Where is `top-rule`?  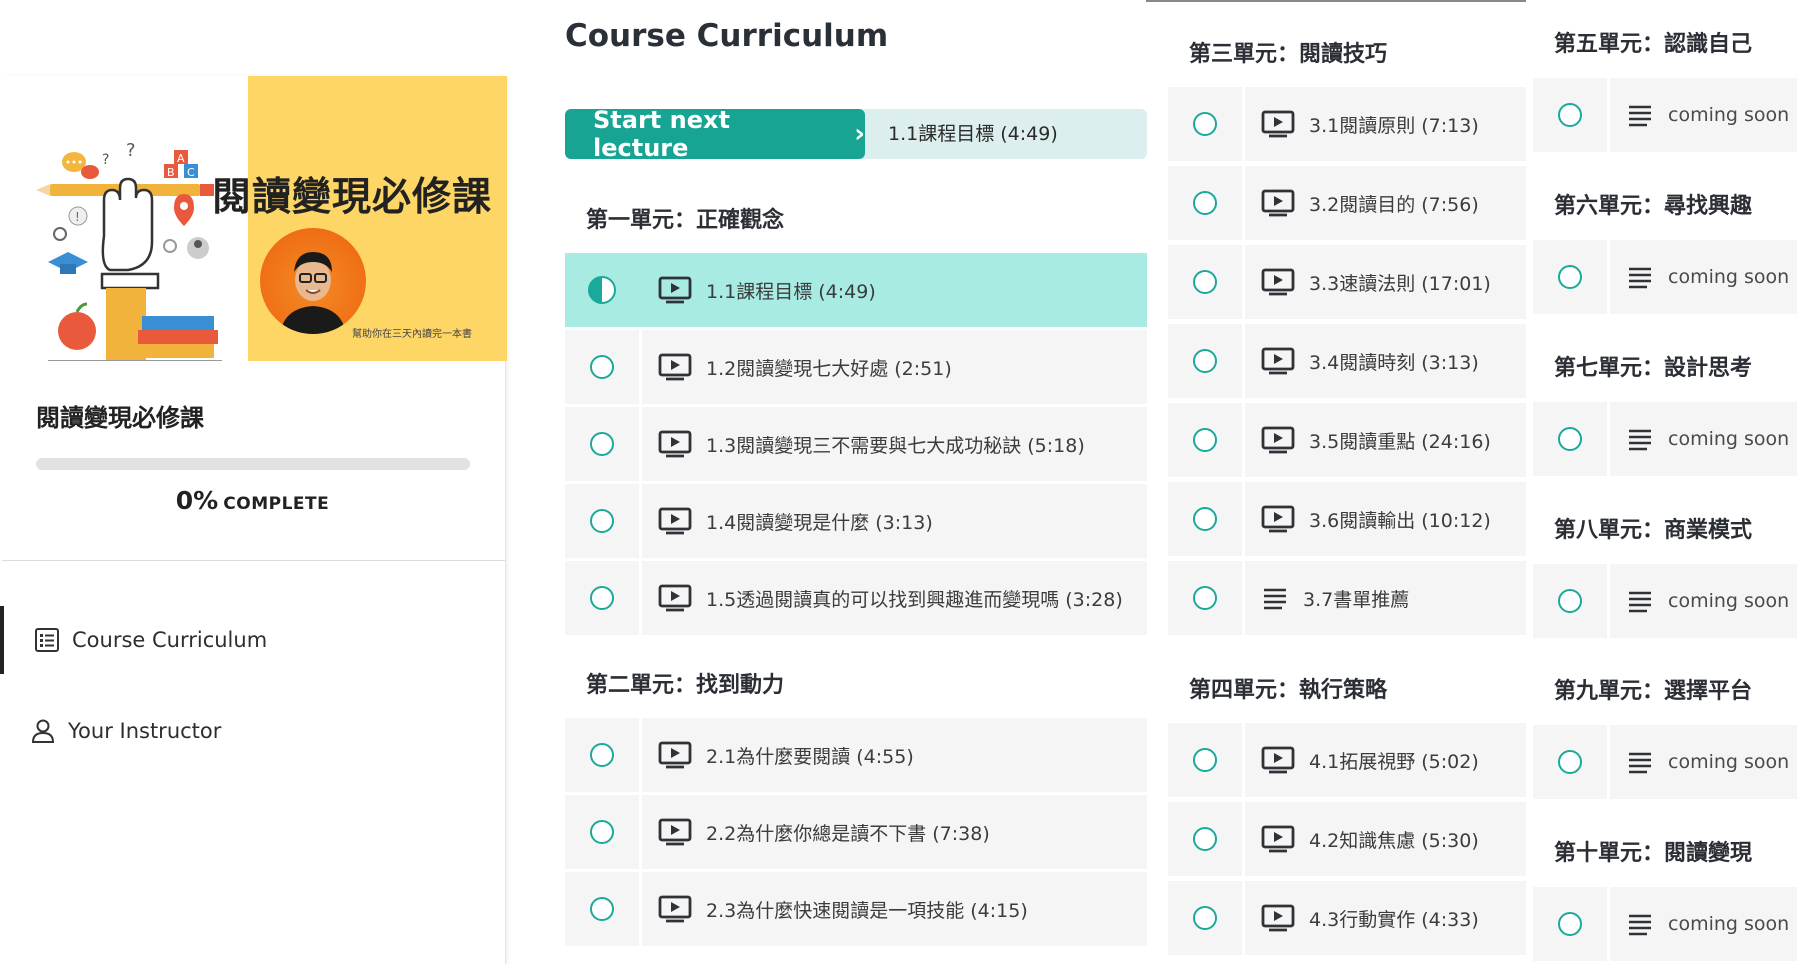
top-rule is located at coordinates (1336, 1).